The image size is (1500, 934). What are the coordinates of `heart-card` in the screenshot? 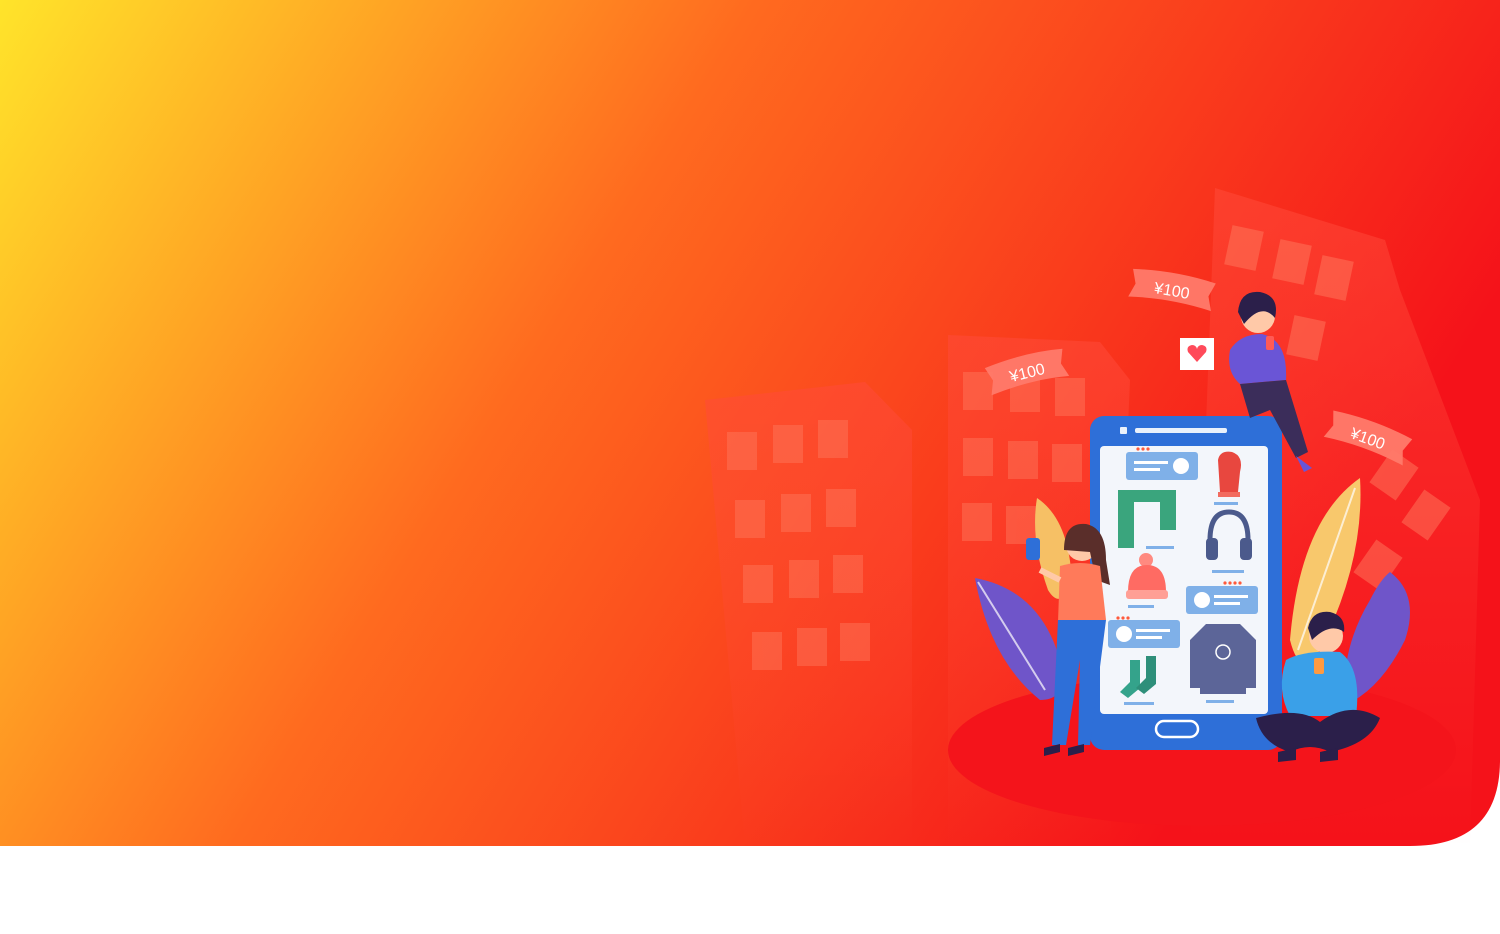 It's located at (1197, 354).